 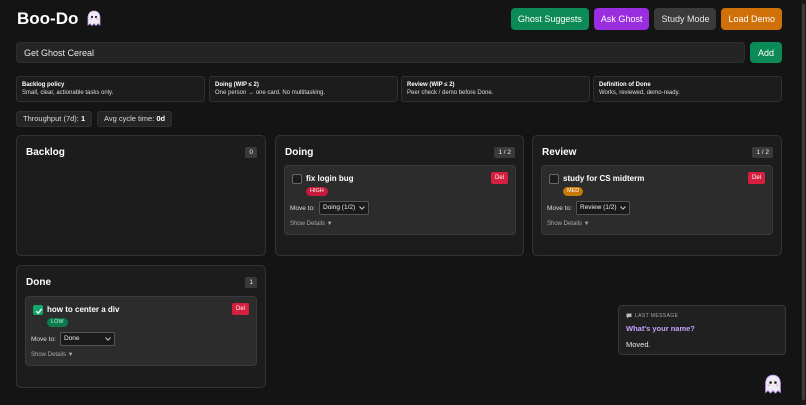 What do you see at coordinates (625, 85) in the screenshot?
I see `policy-title: Definition of Done` at bounding box center [625, 85].